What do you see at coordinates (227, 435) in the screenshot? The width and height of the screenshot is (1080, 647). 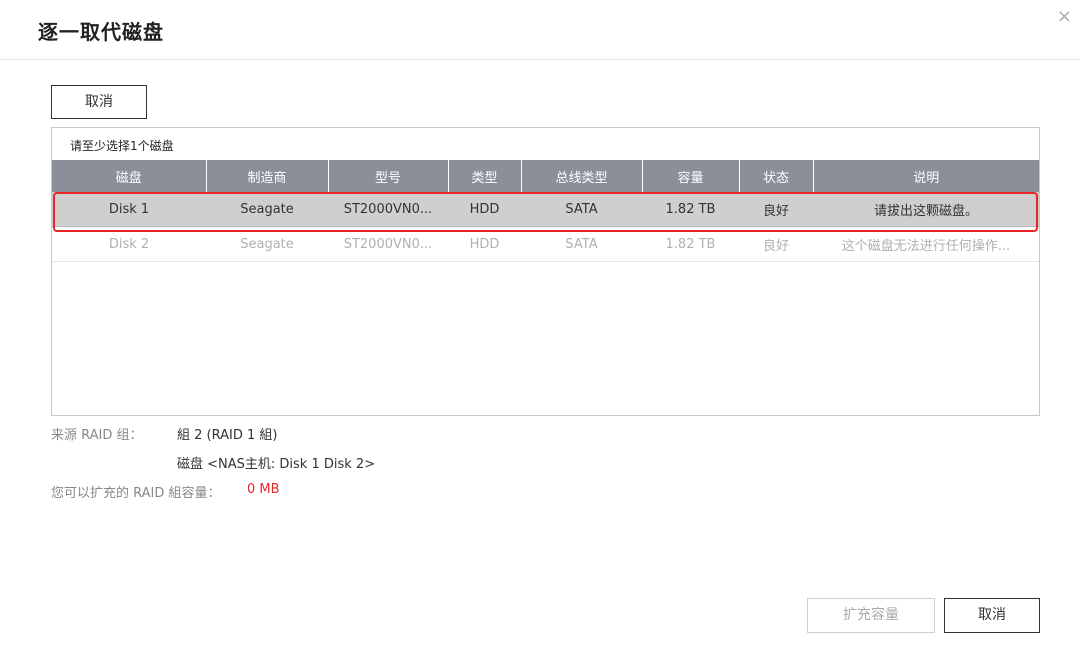 I see `source-raid-group: 組 2 (RAID 1 組)` at bounding box center [227, 435].